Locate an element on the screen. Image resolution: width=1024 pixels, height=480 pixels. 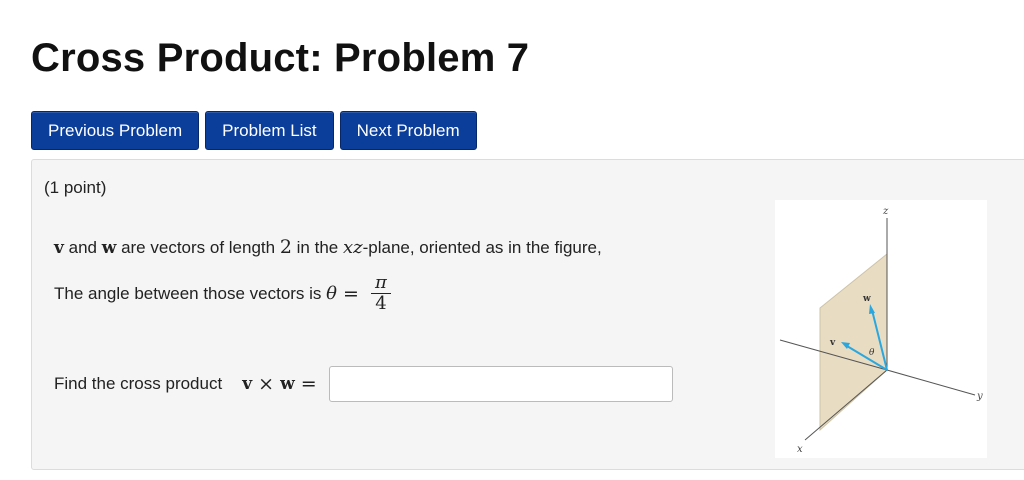
y-axis-label: y is located at coordinates (979, 396).